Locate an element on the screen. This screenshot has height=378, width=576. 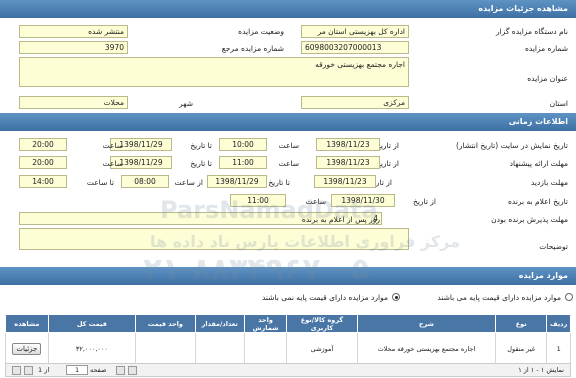
province-field: مرکزی is located at coordinates (355, 102).